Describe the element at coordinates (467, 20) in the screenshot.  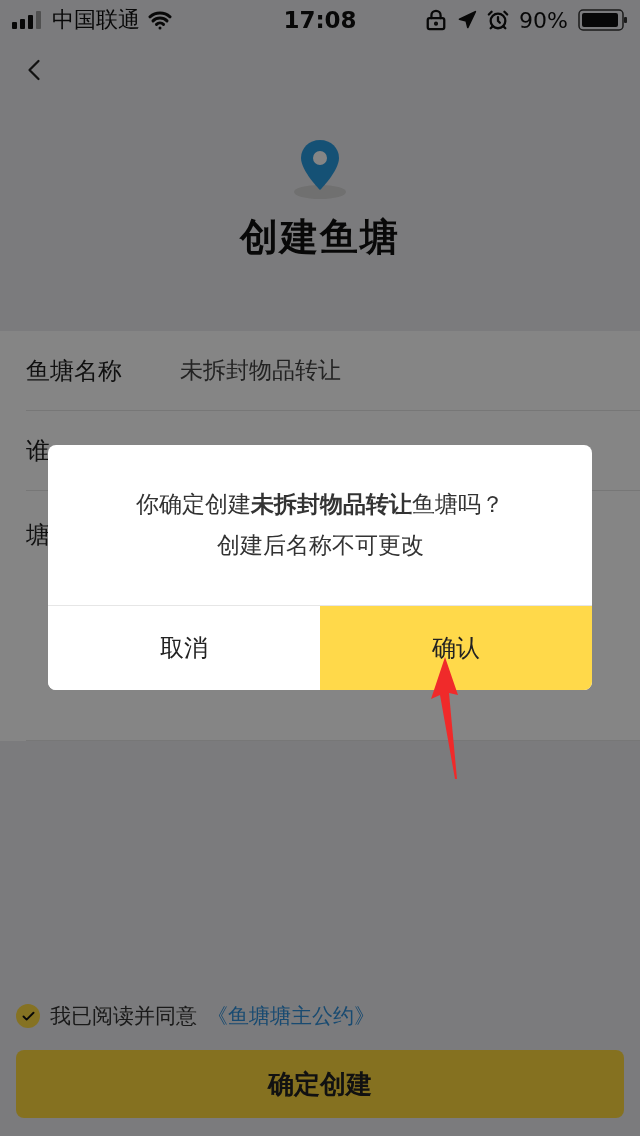
I see `location-arrow-icon` at that location.